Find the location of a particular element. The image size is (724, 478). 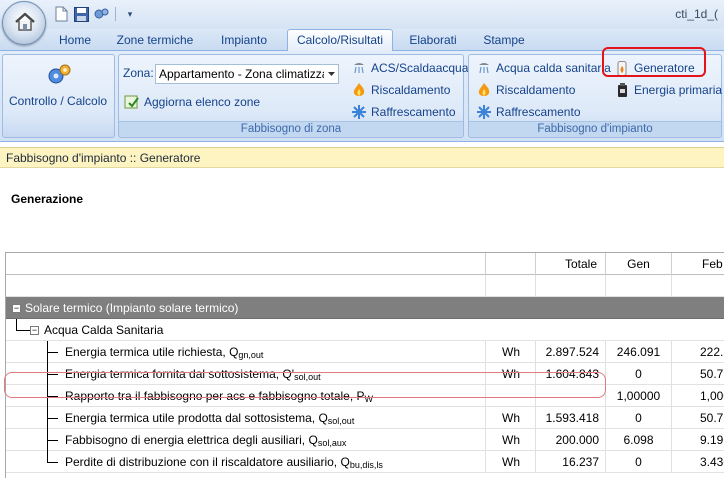

energia-primaria-label: Energia primaria is located at coordinates (678, 90).